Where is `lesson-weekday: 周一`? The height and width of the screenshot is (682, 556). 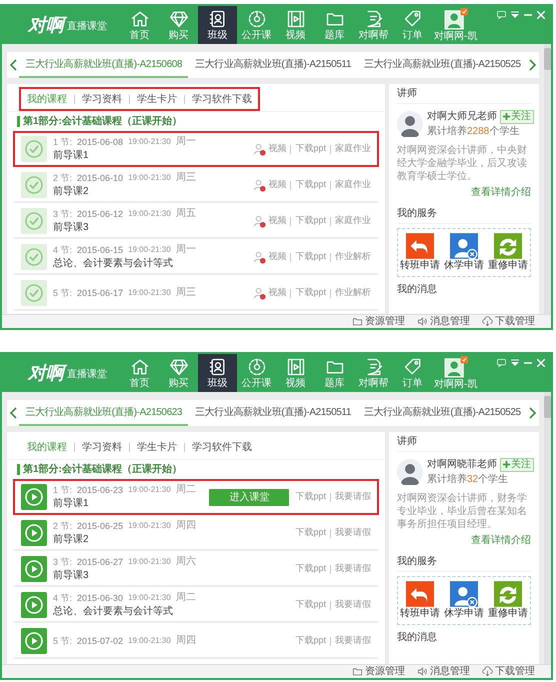 lesson-weekday: 周一 is located at coordinates (186, 142).